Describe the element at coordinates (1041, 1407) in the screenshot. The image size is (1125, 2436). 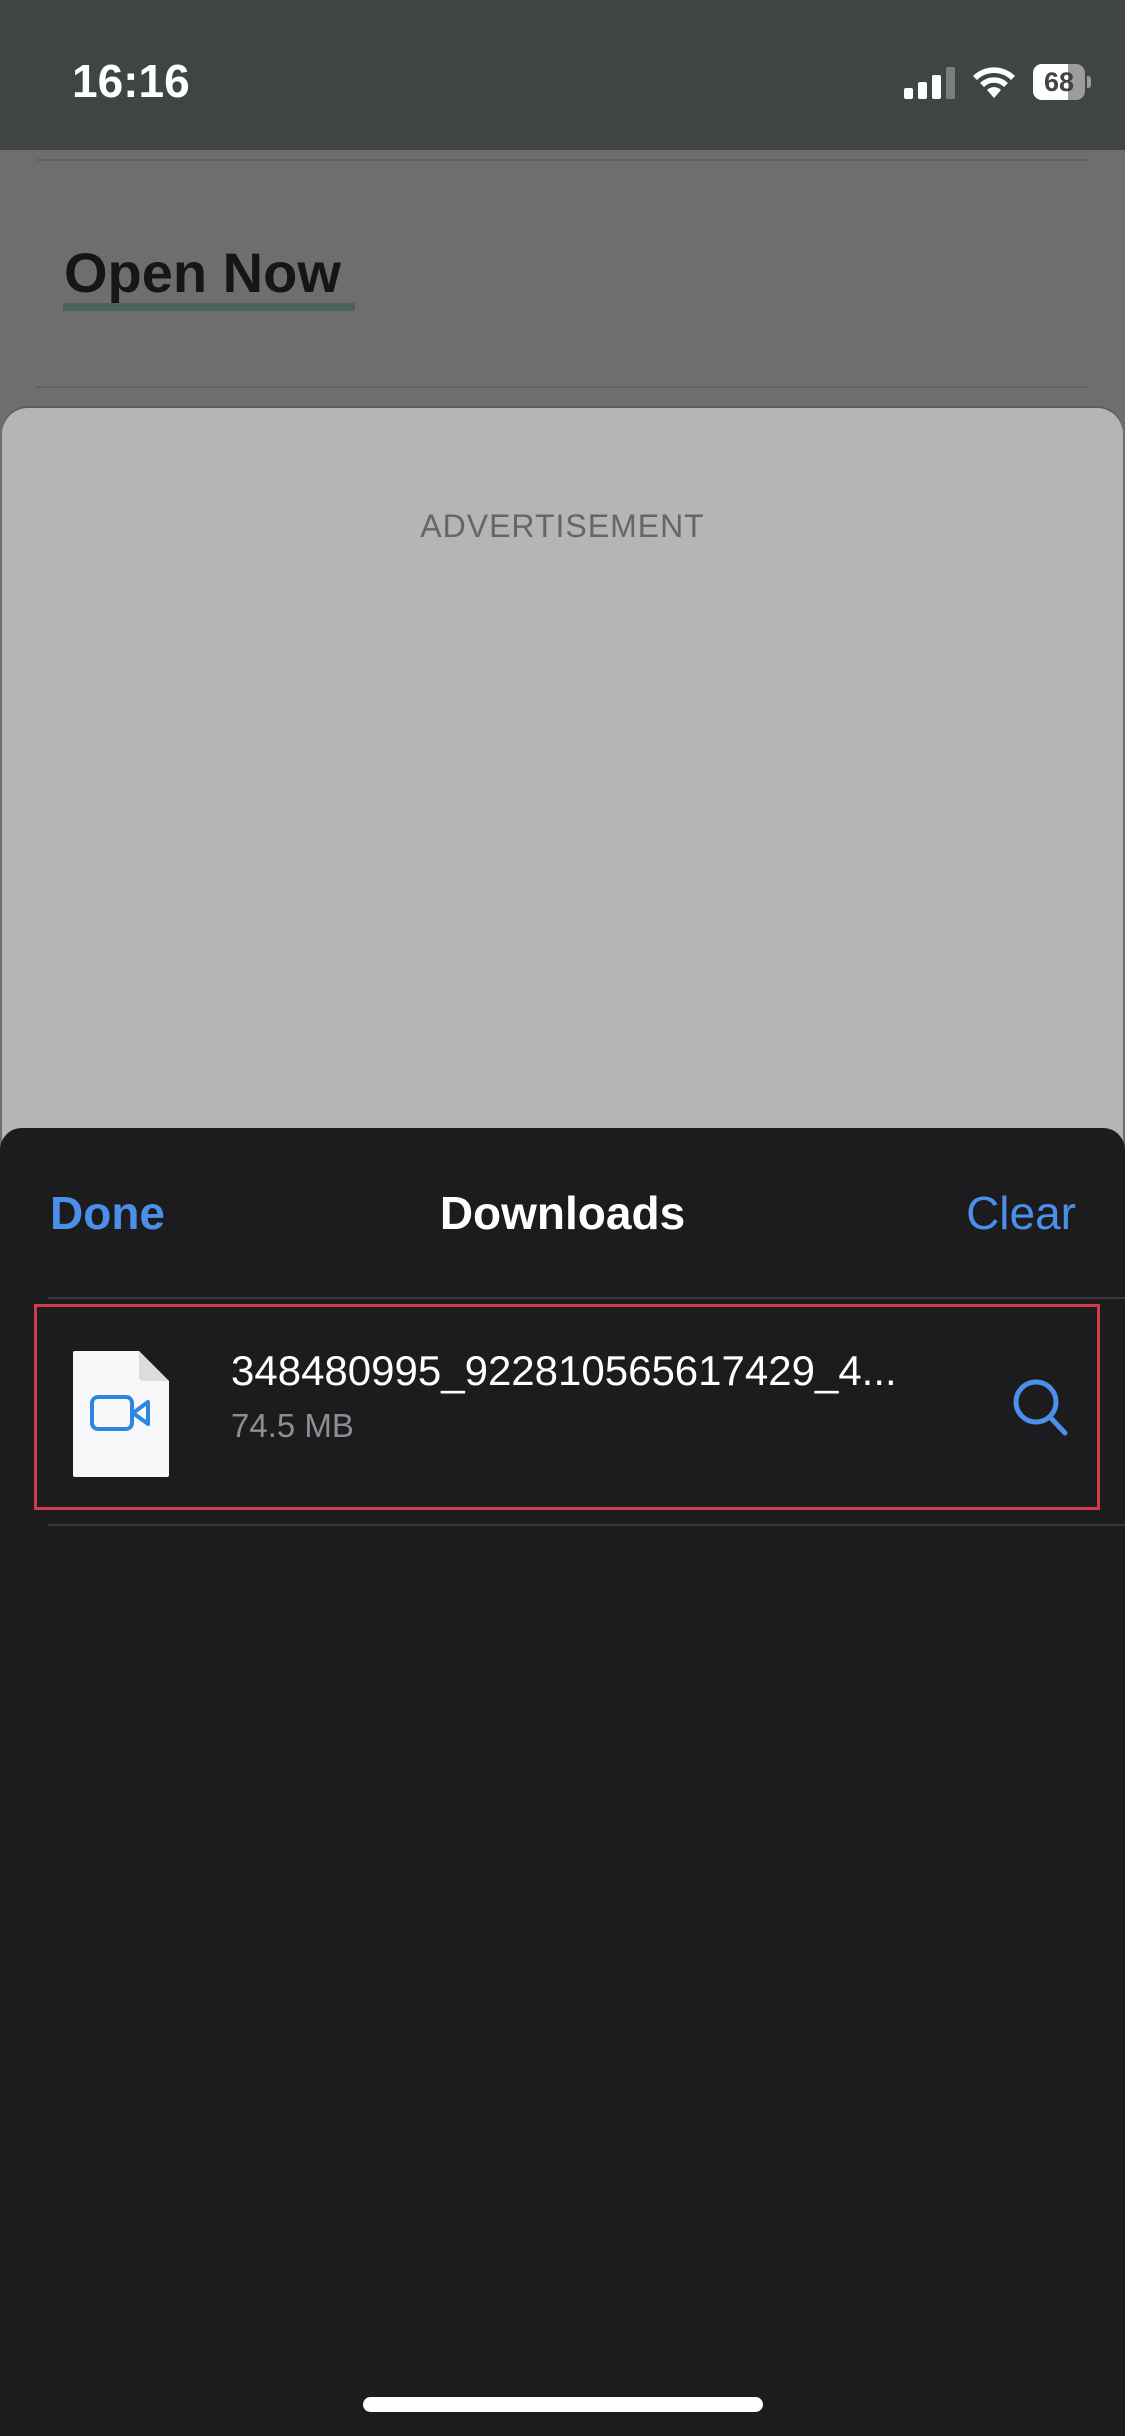
I see `magnifying-glass-icon` at that location.